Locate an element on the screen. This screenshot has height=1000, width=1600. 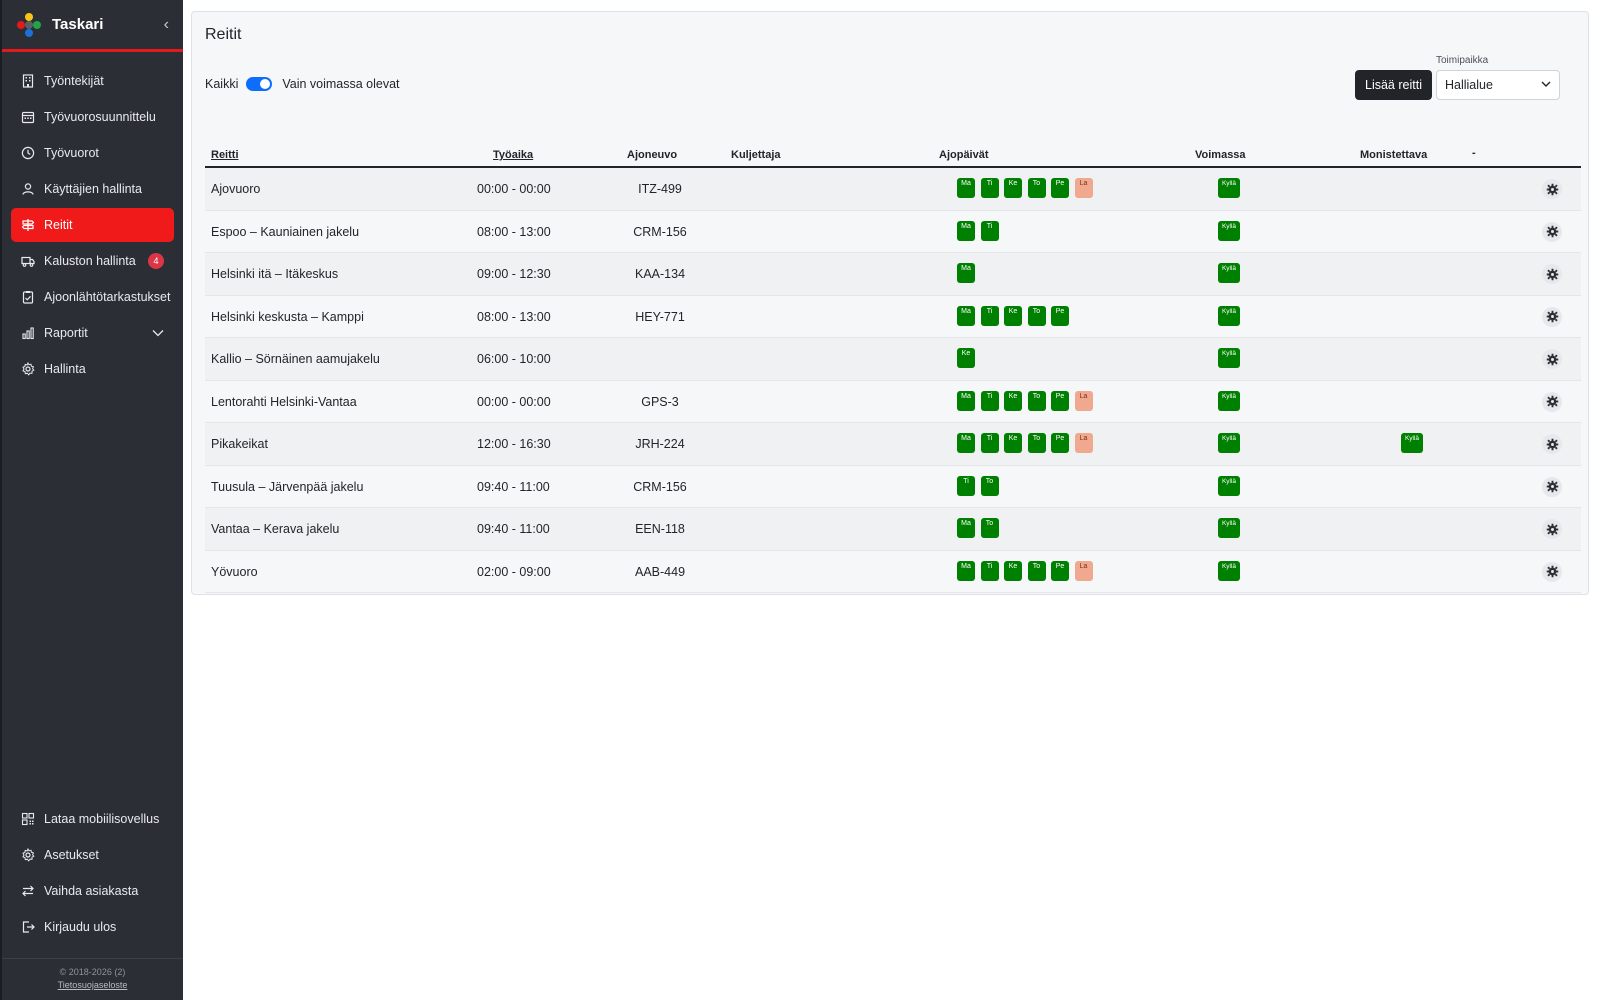
clipboard-check-icon is located at coordinates (28, 297).